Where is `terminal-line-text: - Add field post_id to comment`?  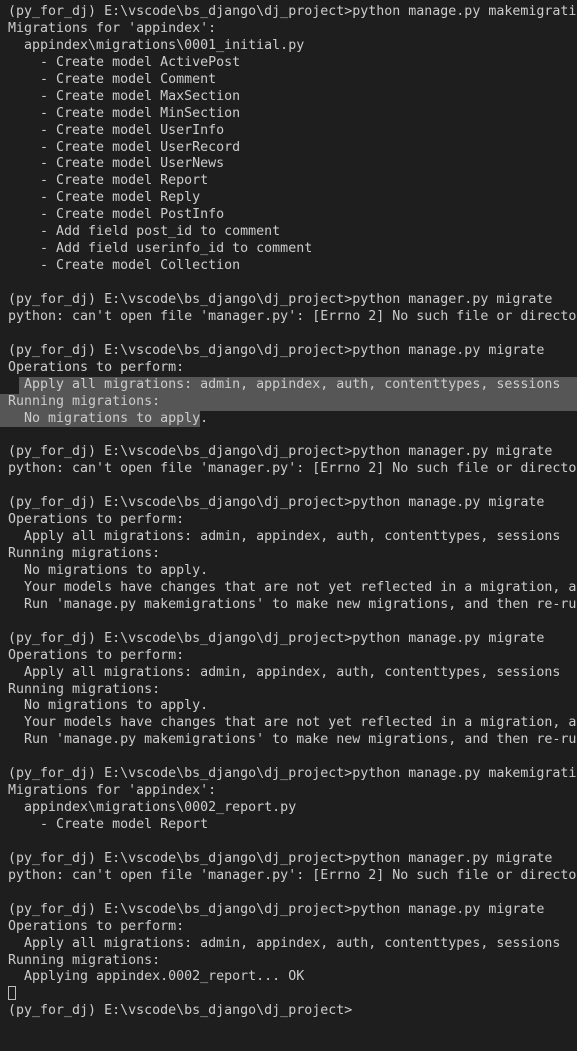
terminal-line-text: - Add field post_id to comment is located at coordinates (144, 232).